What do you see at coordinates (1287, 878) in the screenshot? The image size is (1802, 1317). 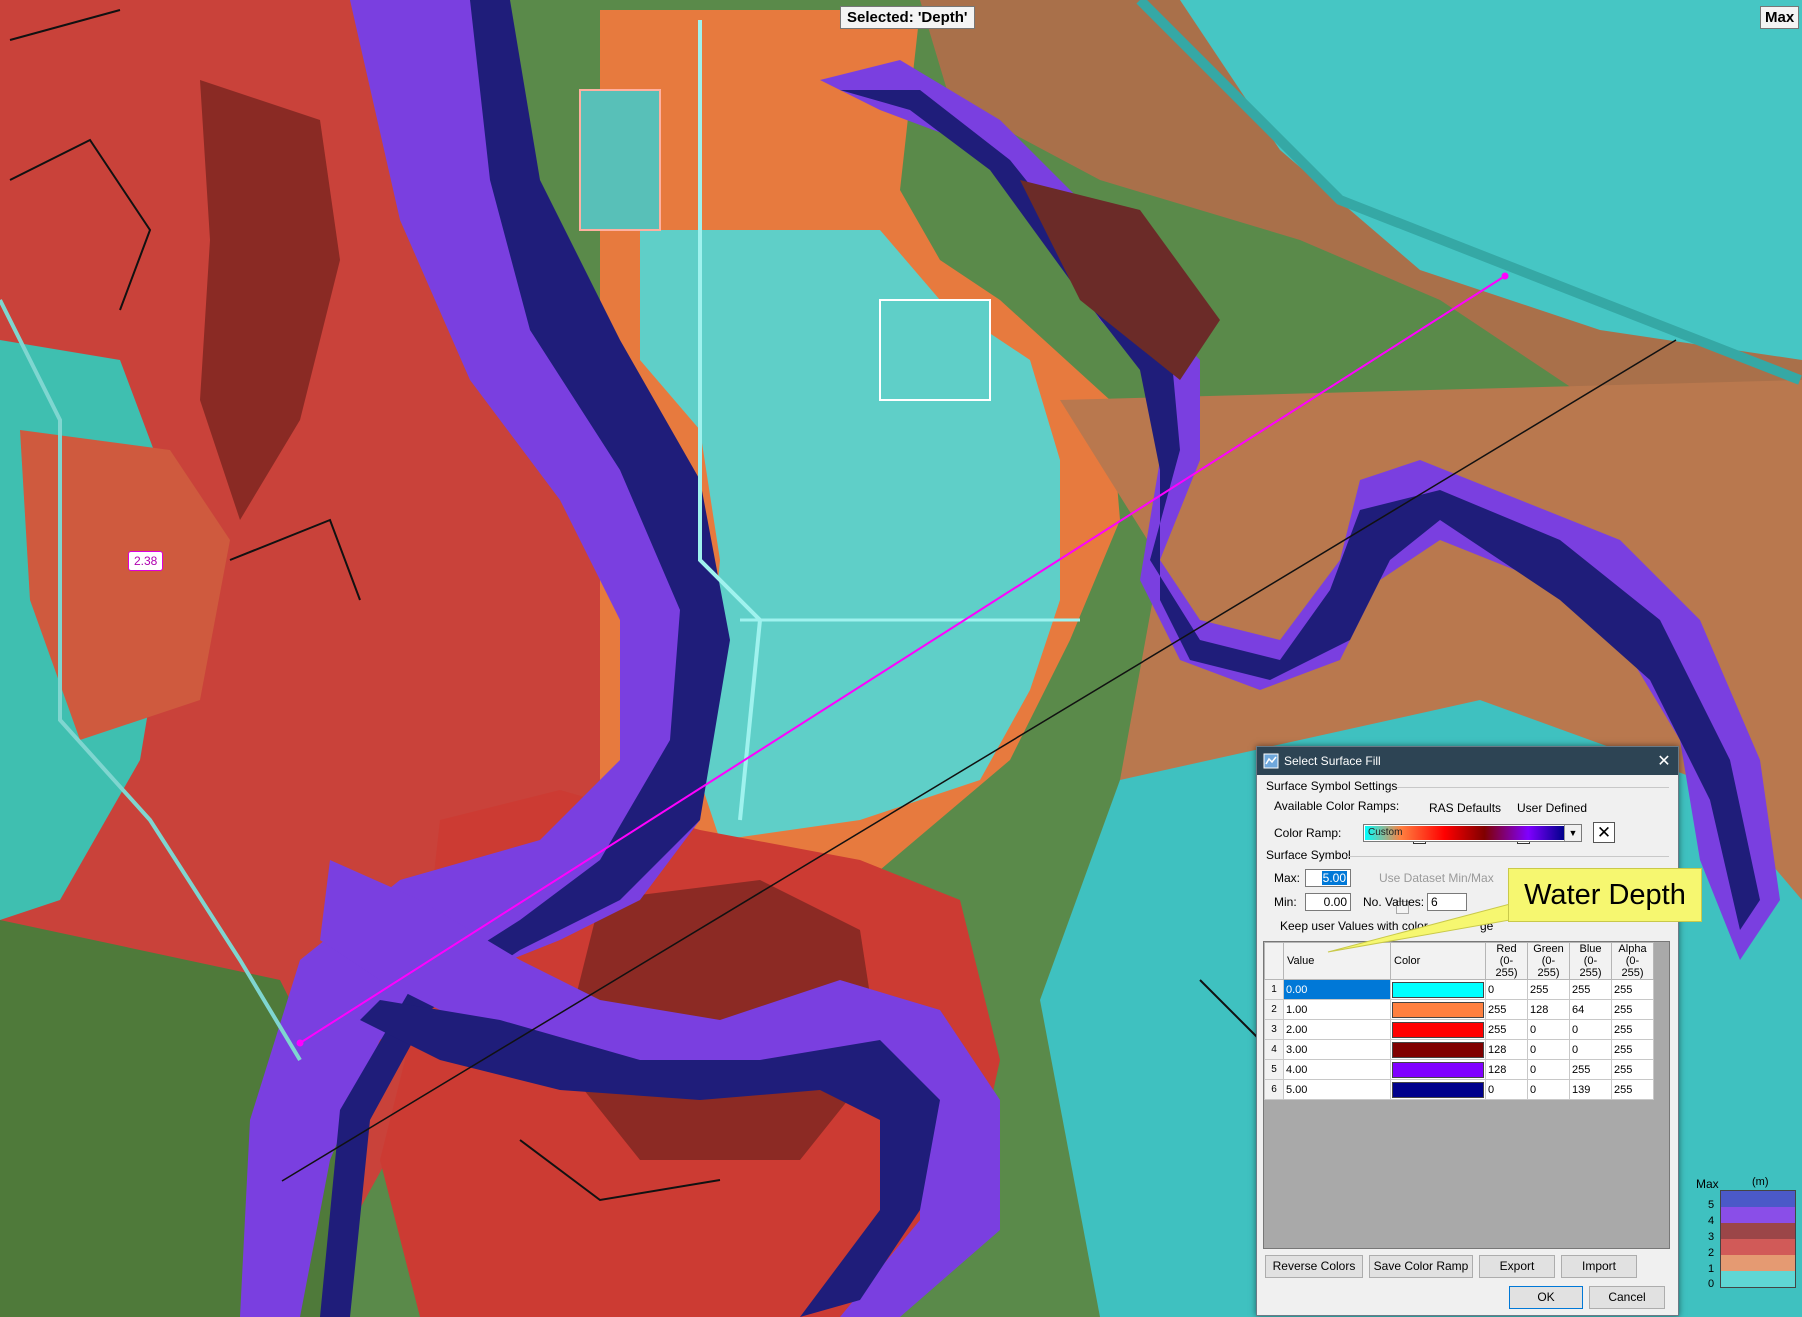 I see `max-field-label: Max:` at bounding box center [1287, 878].